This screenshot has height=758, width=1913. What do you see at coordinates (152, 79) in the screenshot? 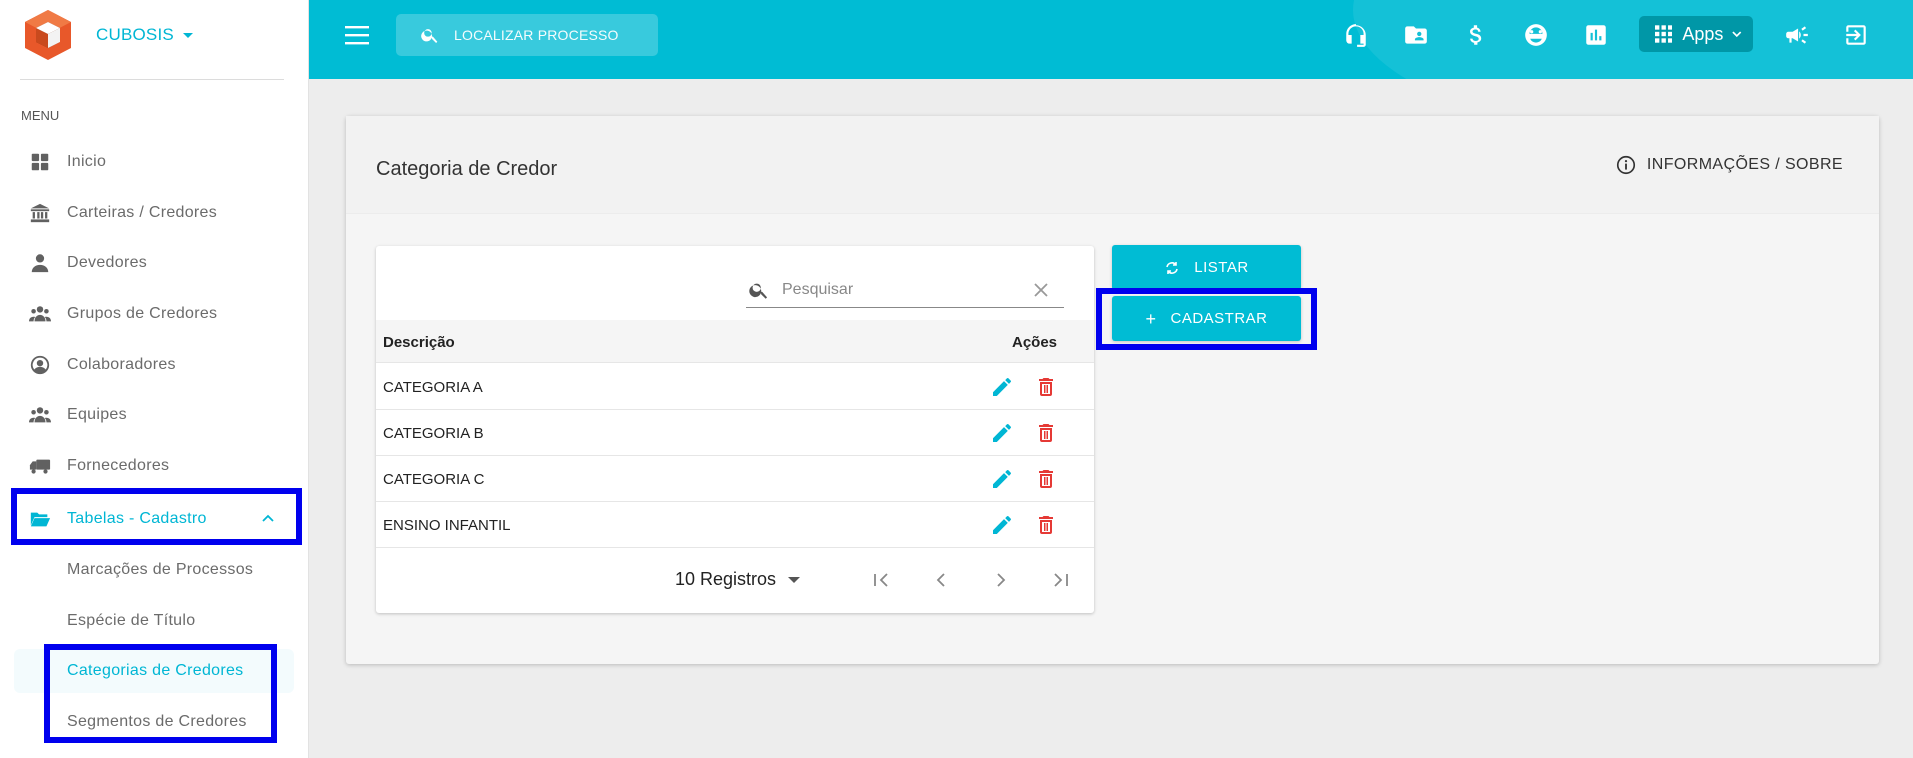
I see `divider` at bounding box center [152, 79].